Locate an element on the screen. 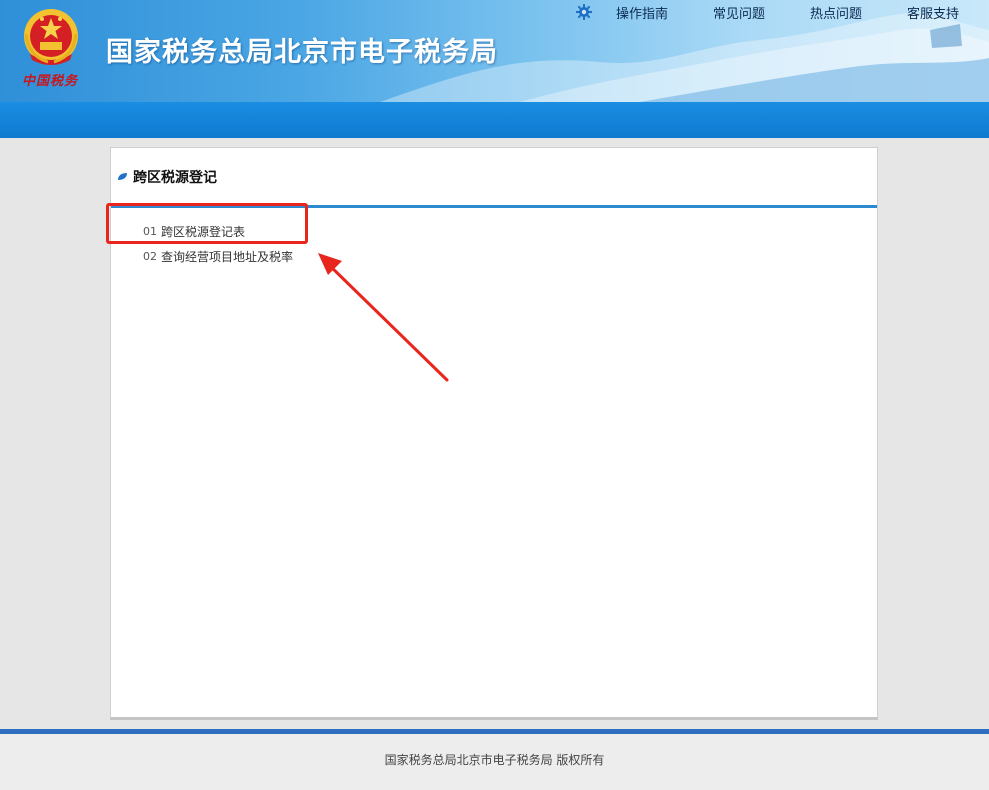 This screenshot has height=790, width=989. panel-header: 跨区税源登记 is located at coordinates (494, 178).